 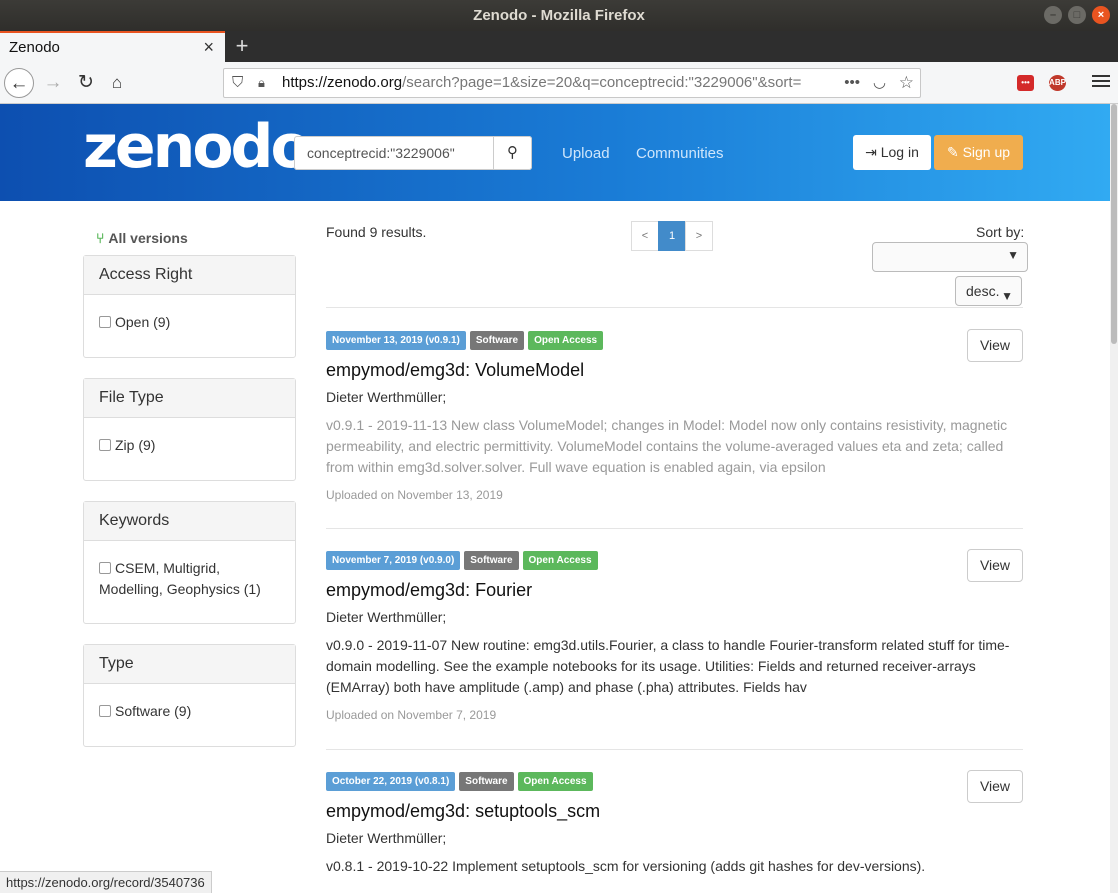 What do you see at coordinates (559, 46) in the screenshot?
I see `tab-strip: Zenodo × +` at bounding box center [559, 46].